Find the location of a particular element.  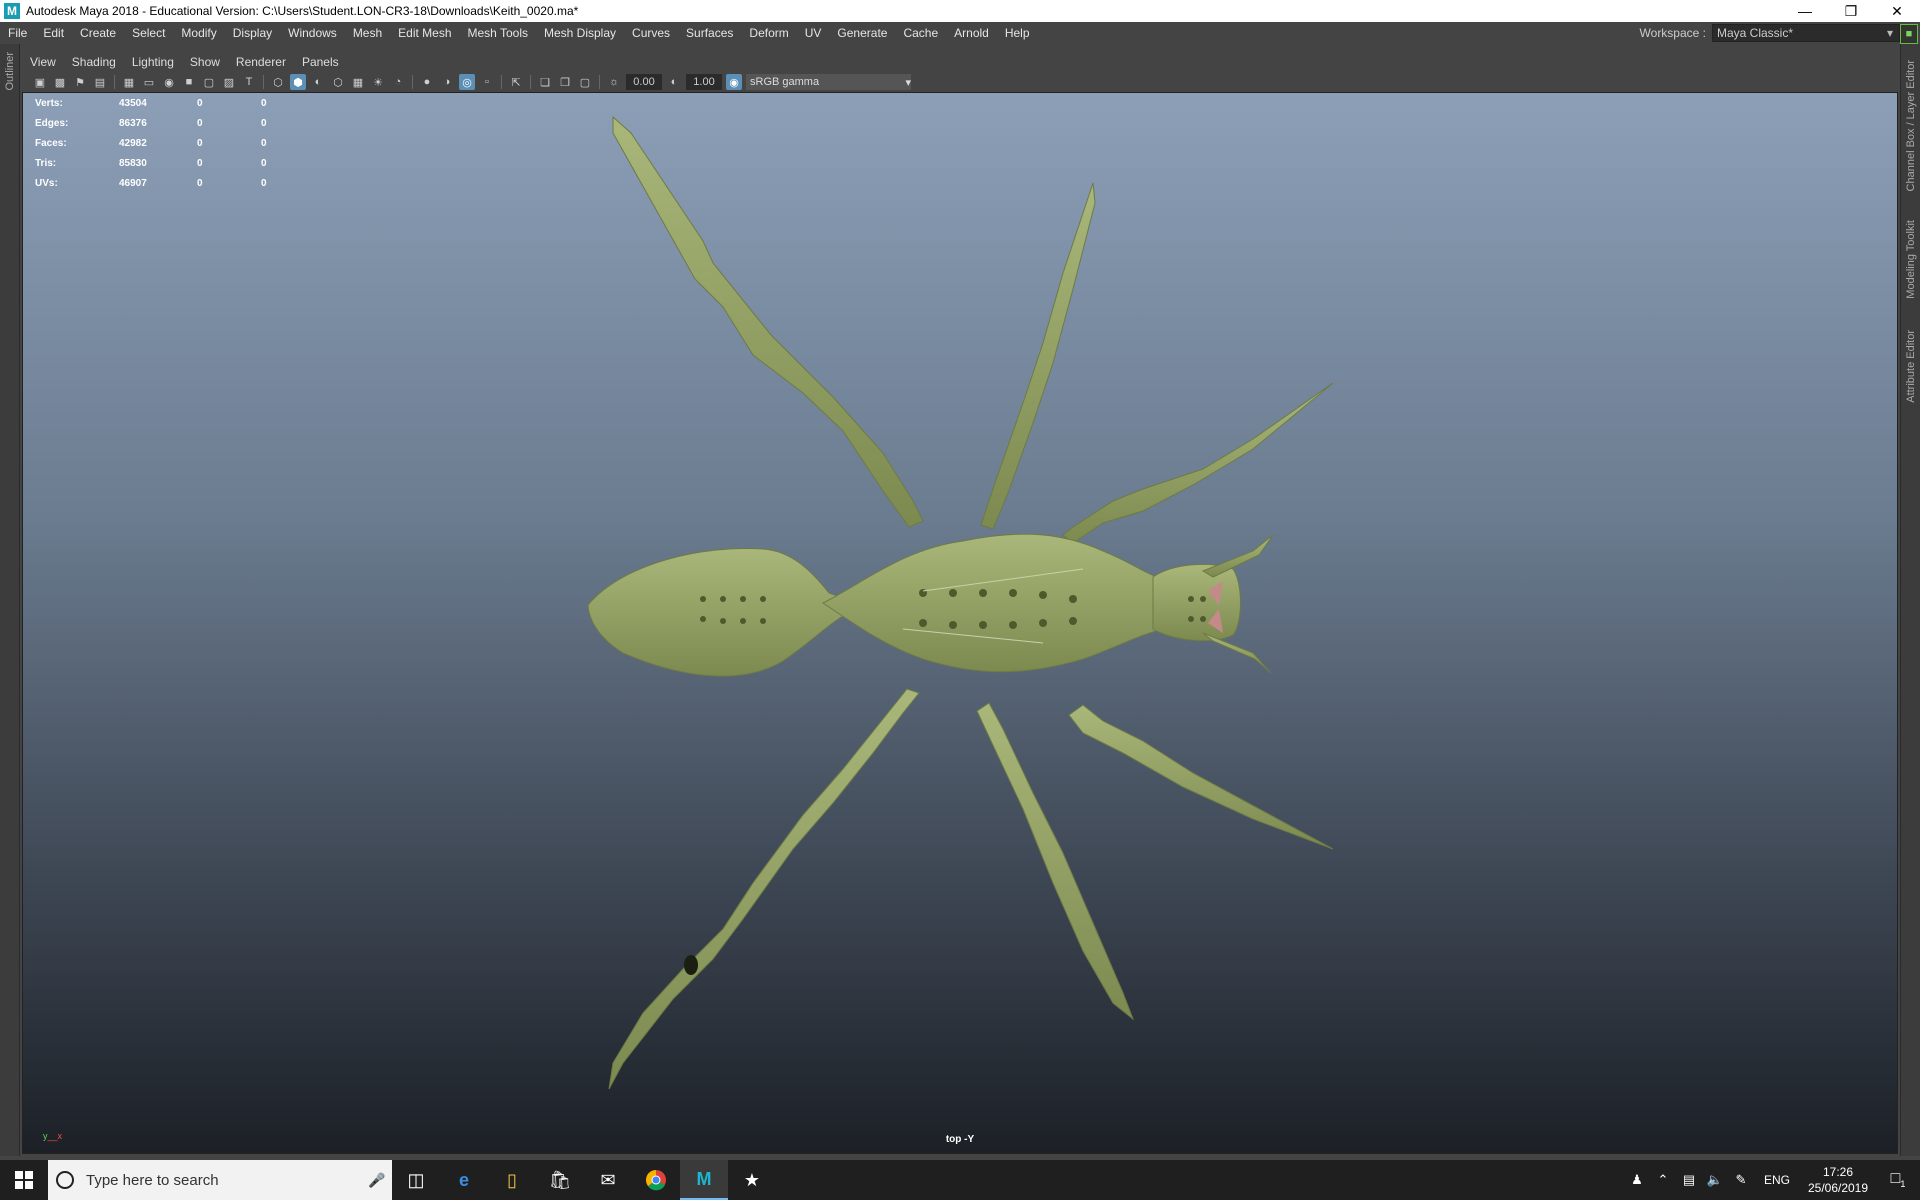

edge-browser-icon: e is located at coordinates (464, 1180).